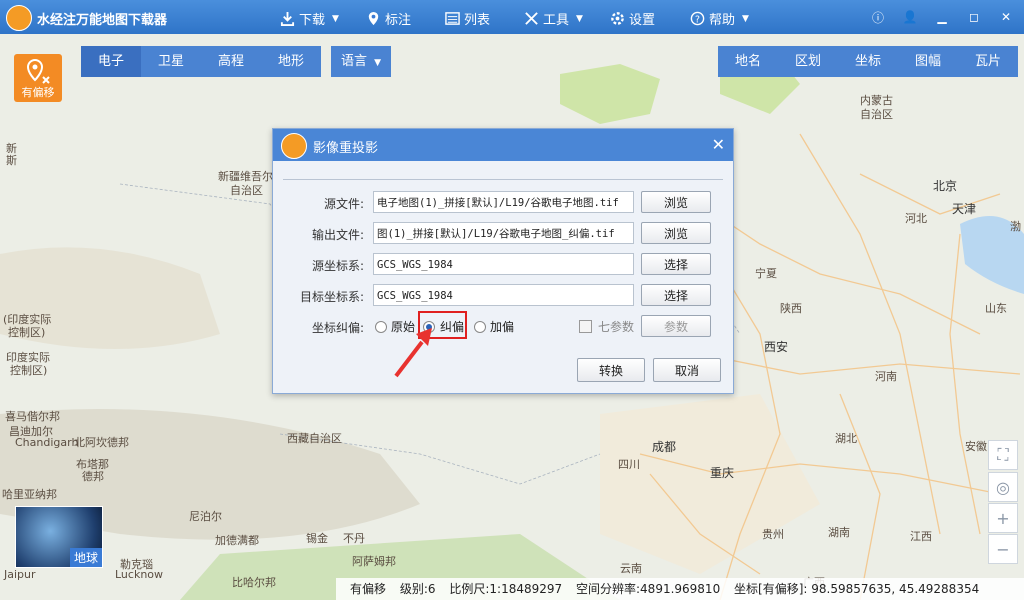 The height and width of the screenshot is (600, 1024). What do you see at coordinates (368, 589) in the screenshot?
I see `status-offset: 有偏移` at bounding box center [368, 589].